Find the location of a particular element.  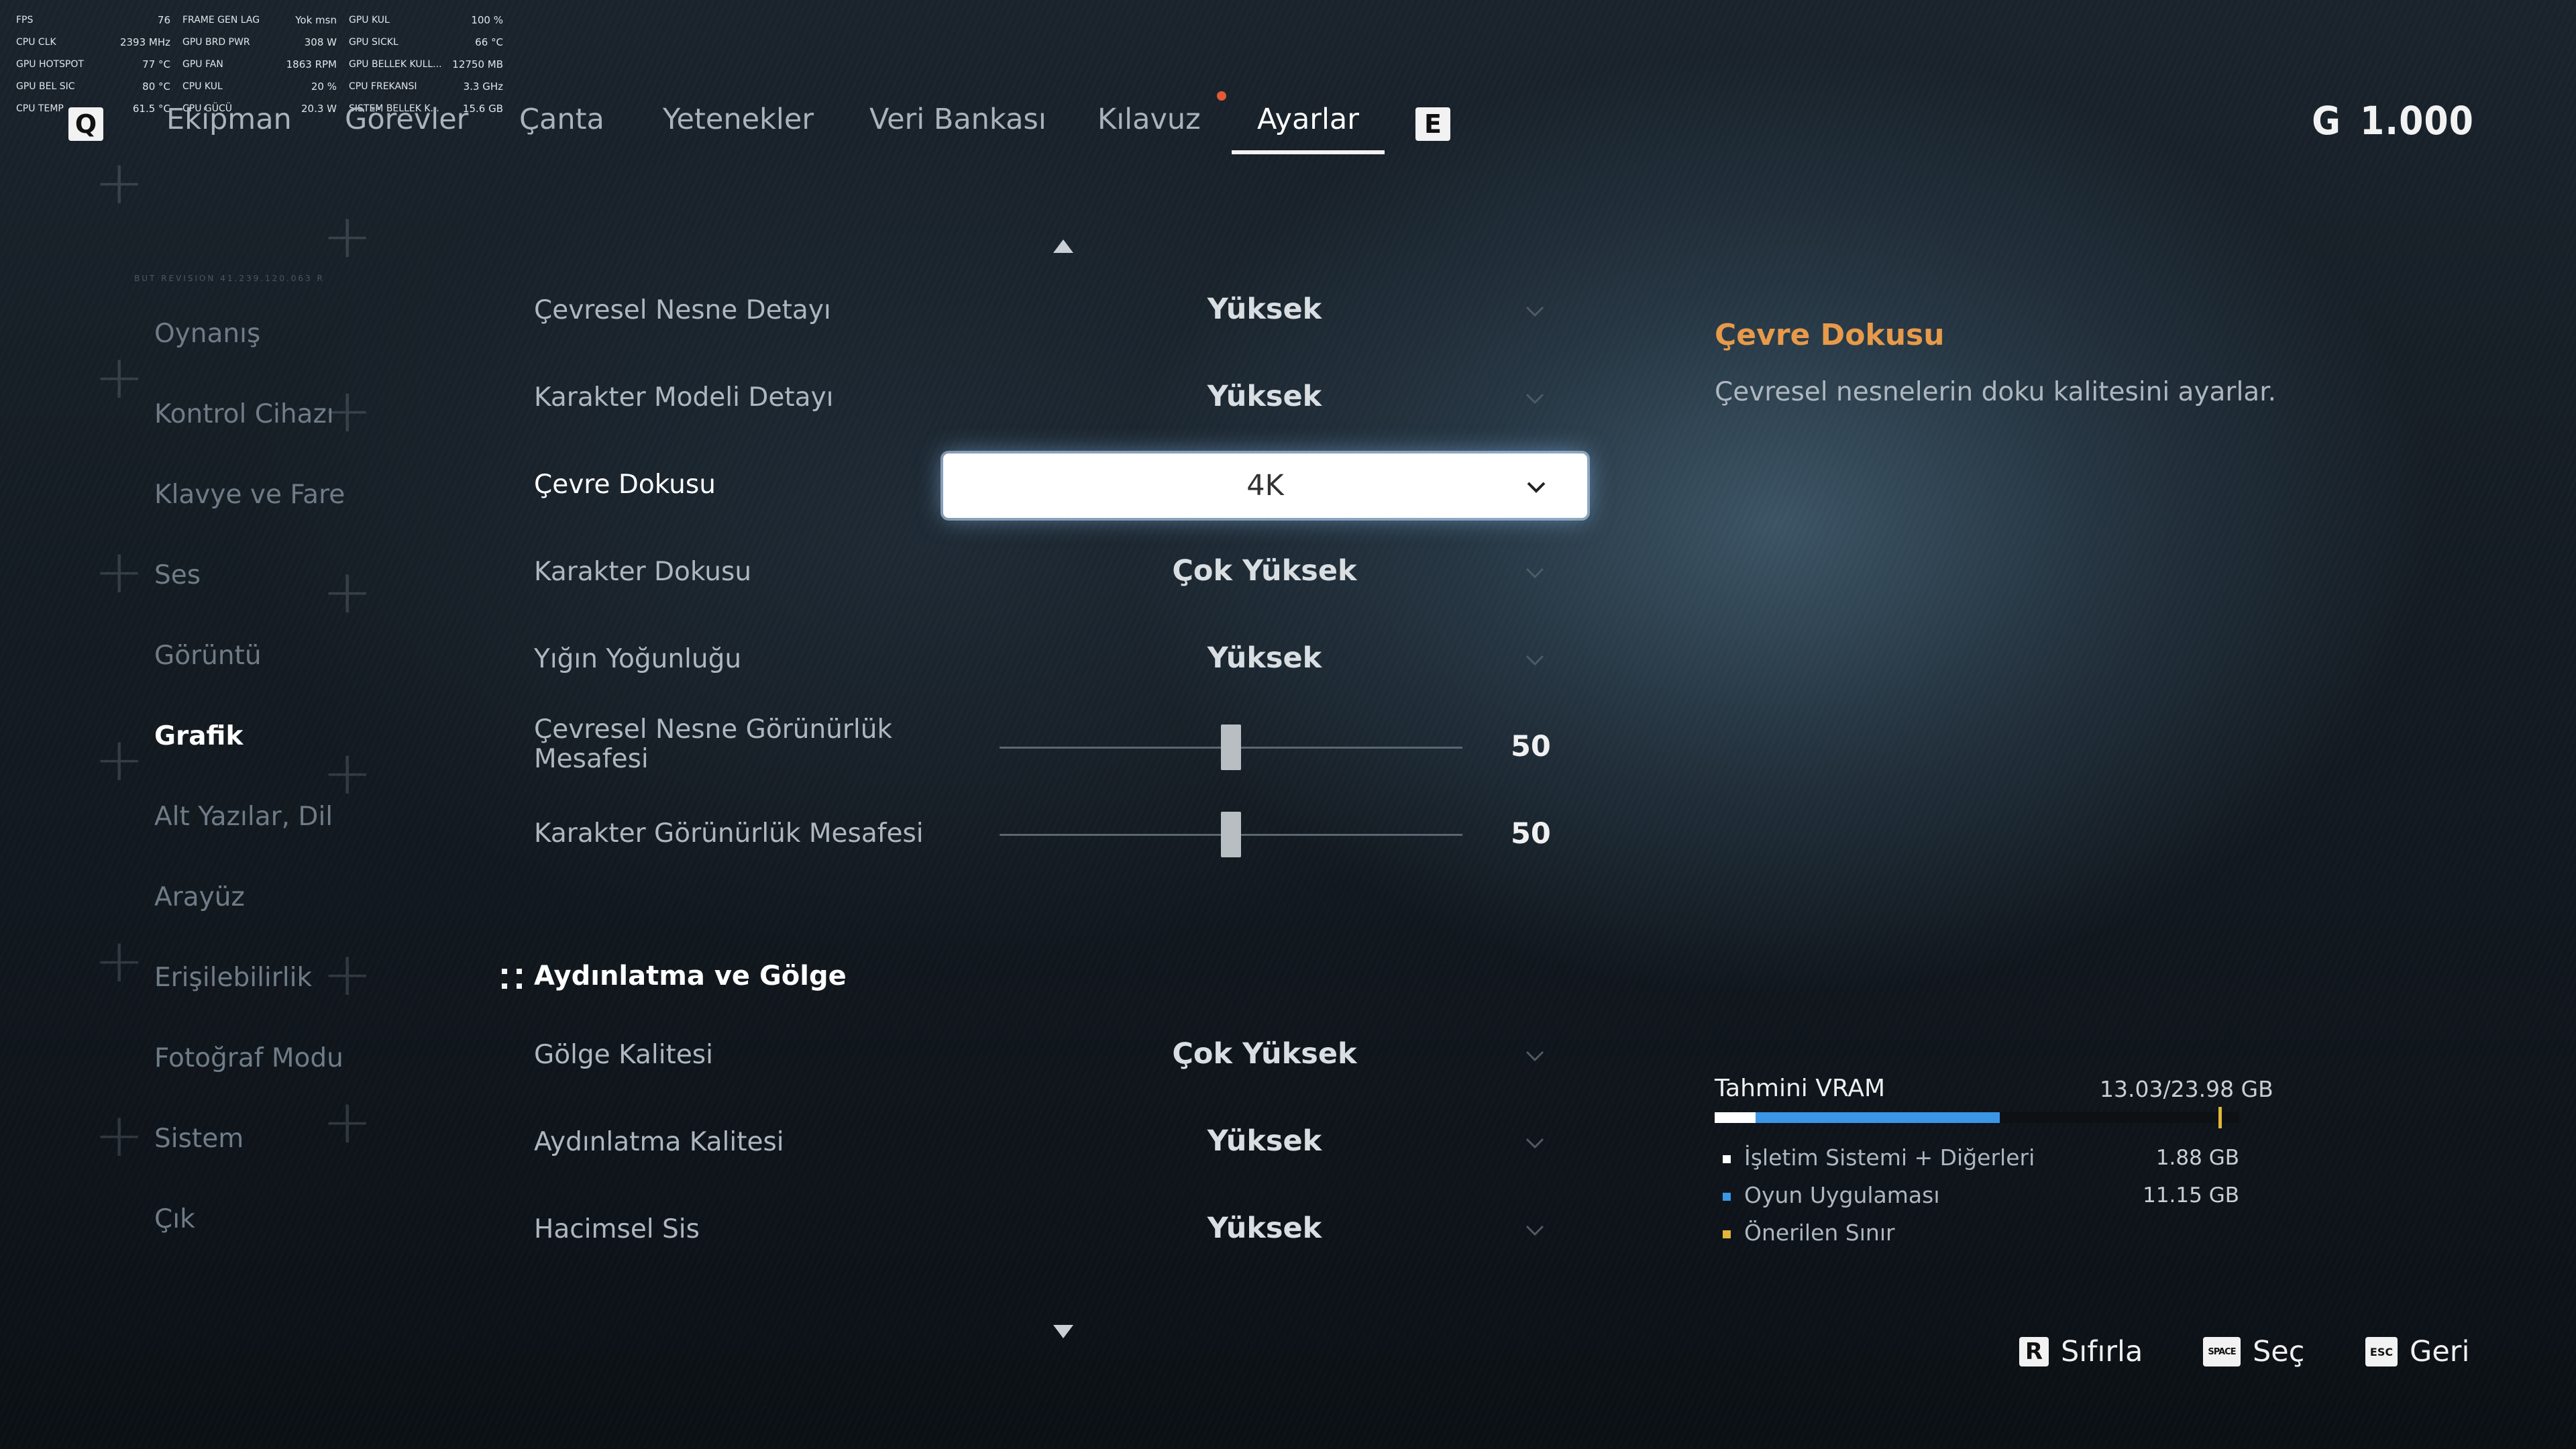

scroll-down-icon is located at coordinates (1063, 1331).